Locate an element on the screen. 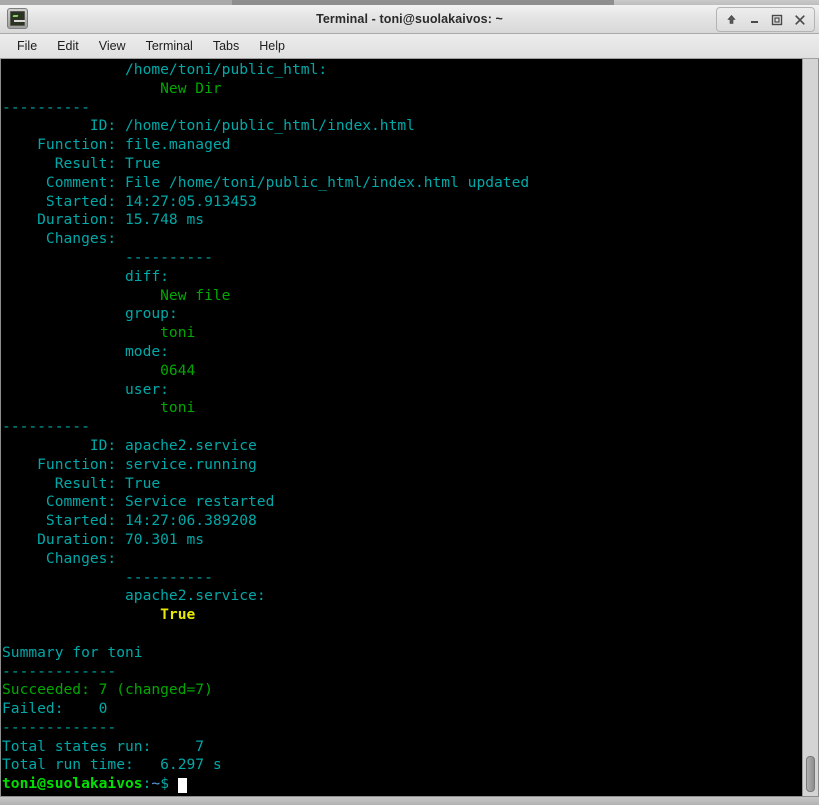  terminal-line: Function: service.running is located at coordinates (129, 464).